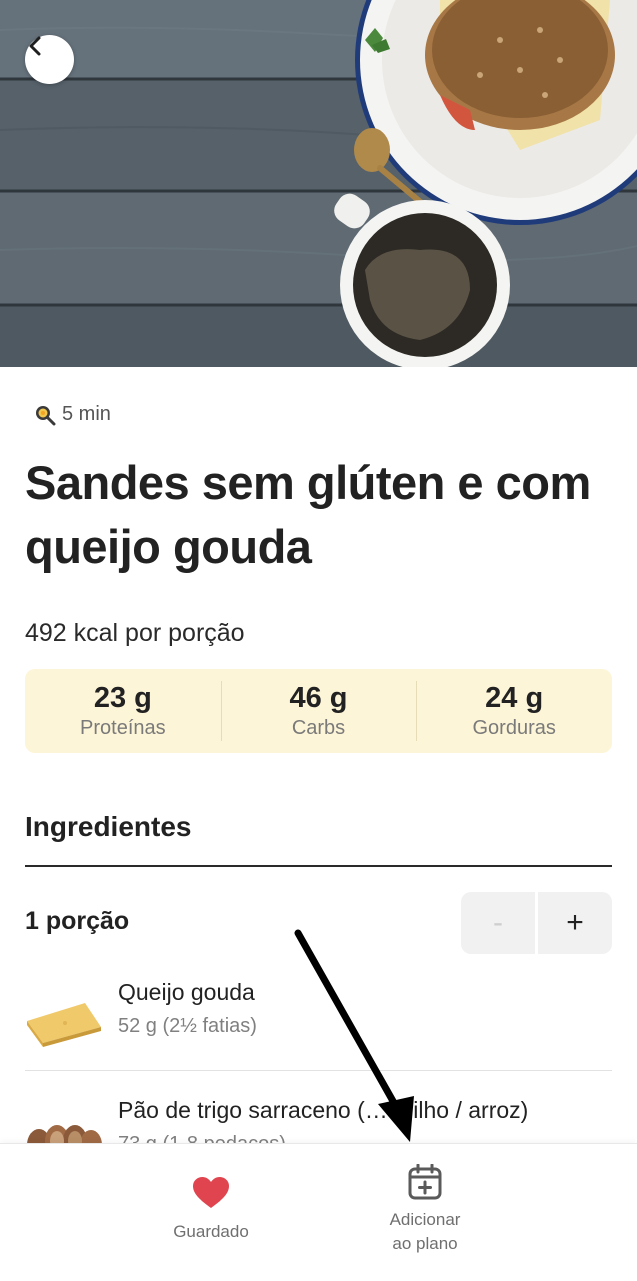  Describe the element at coordinates (318, 728) in the screenshot. I see `macro-carbs-label: Carbs` at that location.